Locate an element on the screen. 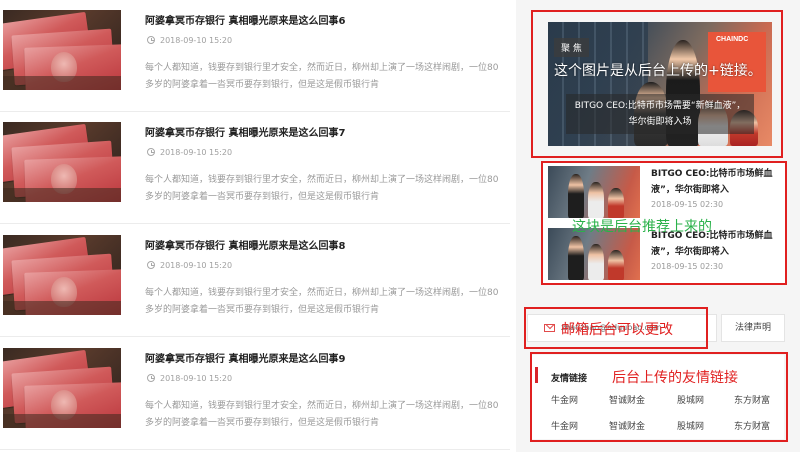 The width and height of the screenshot is (800, 452). section-marker is located at coordinates (536, 375).